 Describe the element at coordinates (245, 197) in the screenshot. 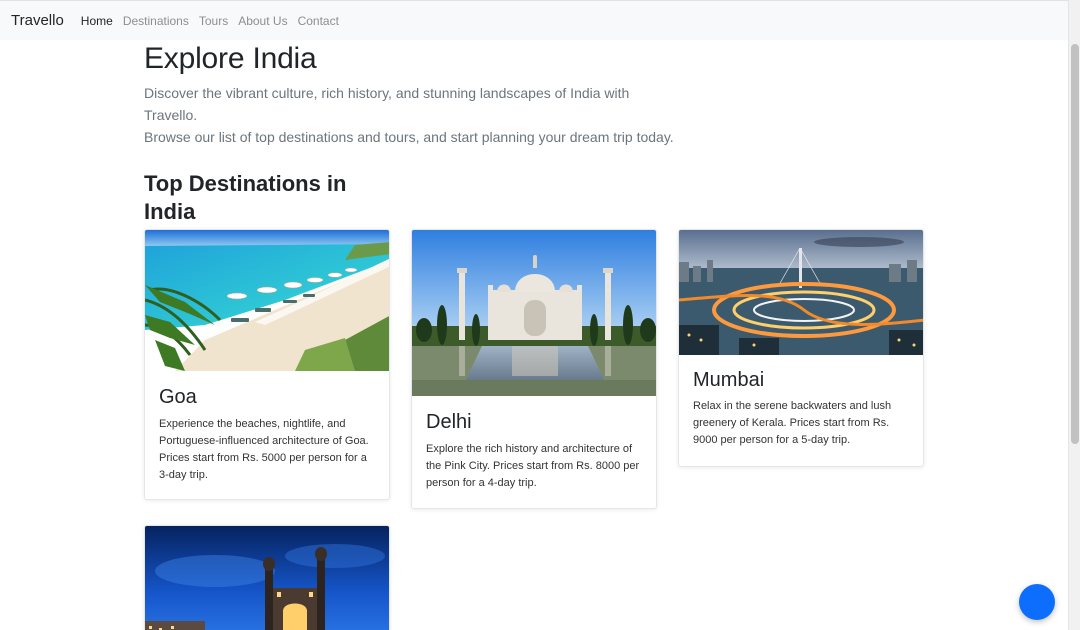

I see `section-title-top-destinations: Top Destinations in India` at that location.